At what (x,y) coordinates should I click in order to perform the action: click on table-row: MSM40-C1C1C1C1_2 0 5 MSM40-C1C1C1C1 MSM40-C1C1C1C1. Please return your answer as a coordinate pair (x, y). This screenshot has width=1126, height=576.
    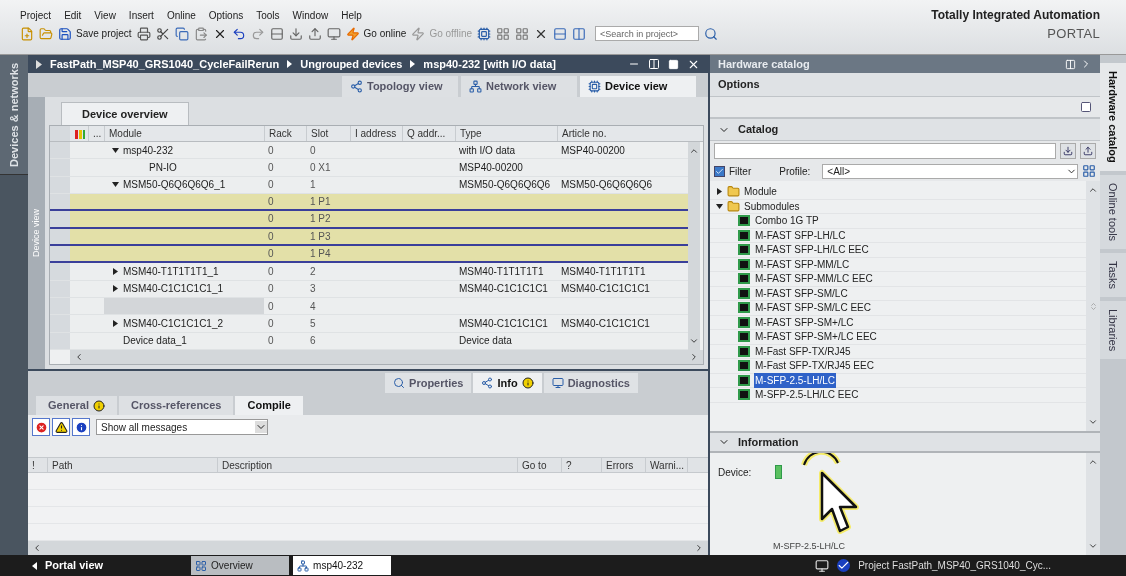
    Looking at the image, I should click on (369, 324).